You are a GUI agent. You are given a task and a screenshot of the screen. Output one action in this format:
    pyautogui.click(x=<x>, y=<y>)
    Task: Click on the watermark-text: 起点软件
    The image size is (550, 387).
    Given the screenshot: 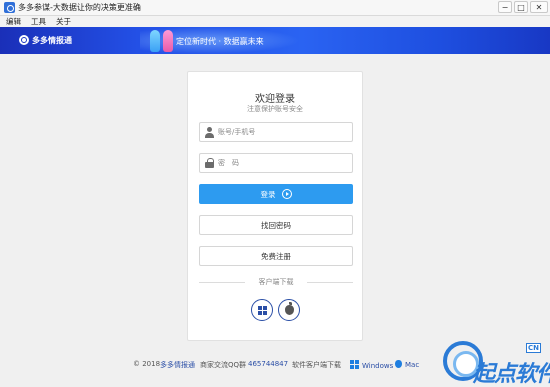 What is the action you would take?
    pyautogui.click(x=511, y=374)
    